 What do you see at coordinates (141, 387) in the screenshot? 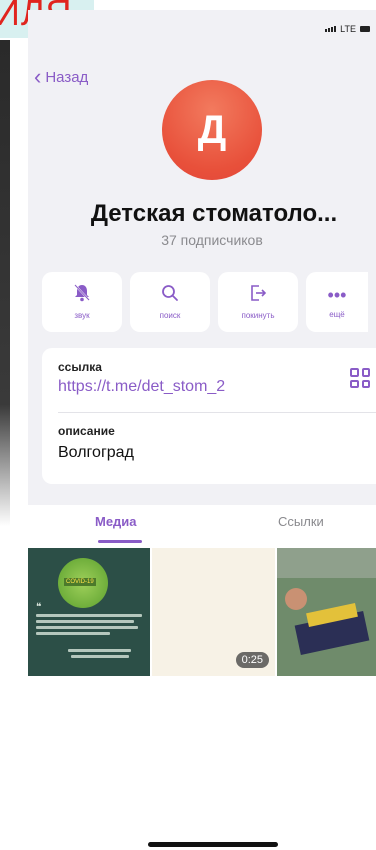
I see `channel-link: https://t.me/det_stom_2` at bounding box center [141, 387].